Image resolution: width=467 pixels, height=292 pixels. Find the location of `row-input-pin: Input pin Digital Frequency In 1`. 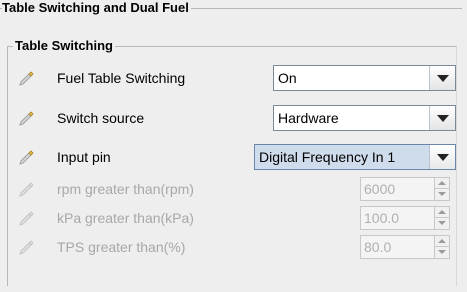

row-input-pin: Input pin Digital Frequency In 1 is located at coordinates (233, 157).